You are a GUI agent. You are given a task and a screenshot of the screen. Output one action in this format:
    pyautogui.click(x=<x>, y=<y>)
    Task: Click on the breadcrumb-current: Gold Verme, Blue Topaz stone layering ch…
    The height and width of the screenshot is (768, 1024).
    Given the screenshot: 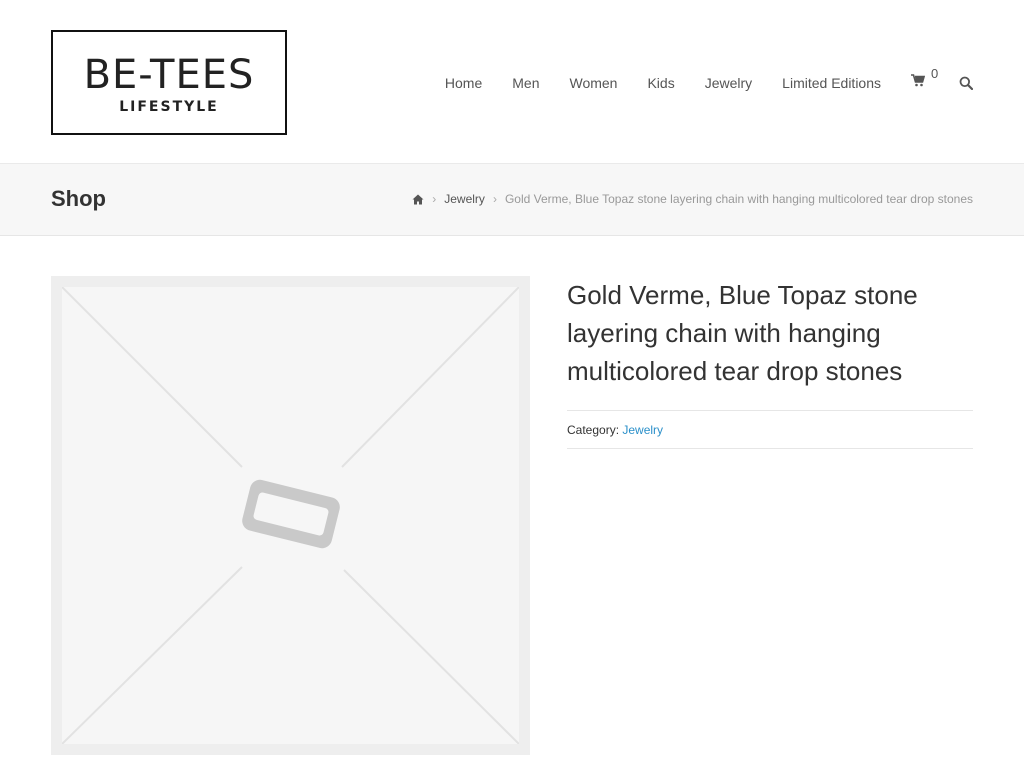 What is the action you would take?
    pyautogui.click(x=738, y=199)
    